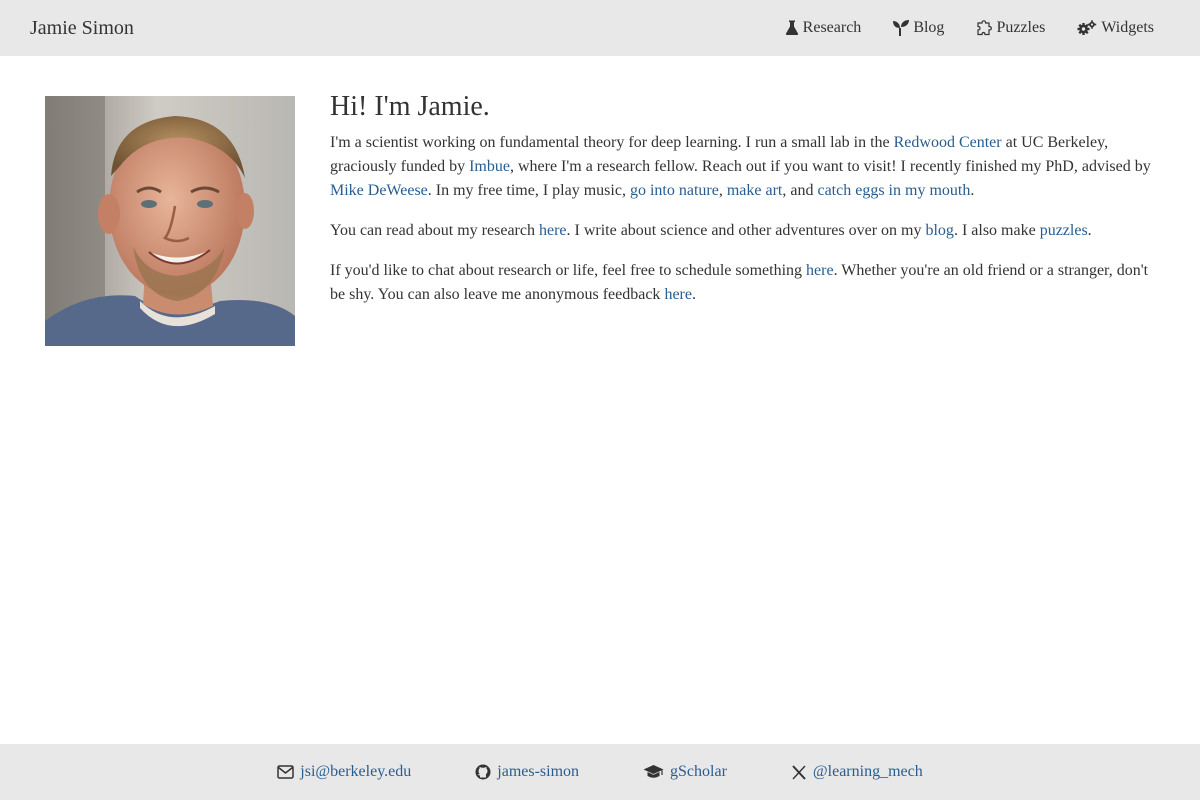 The image size is (1200, 800). Describe the element at coordinates (893, 190) in the screenshot. I see `eggs-link: catch eggs in my mouth` at that location.